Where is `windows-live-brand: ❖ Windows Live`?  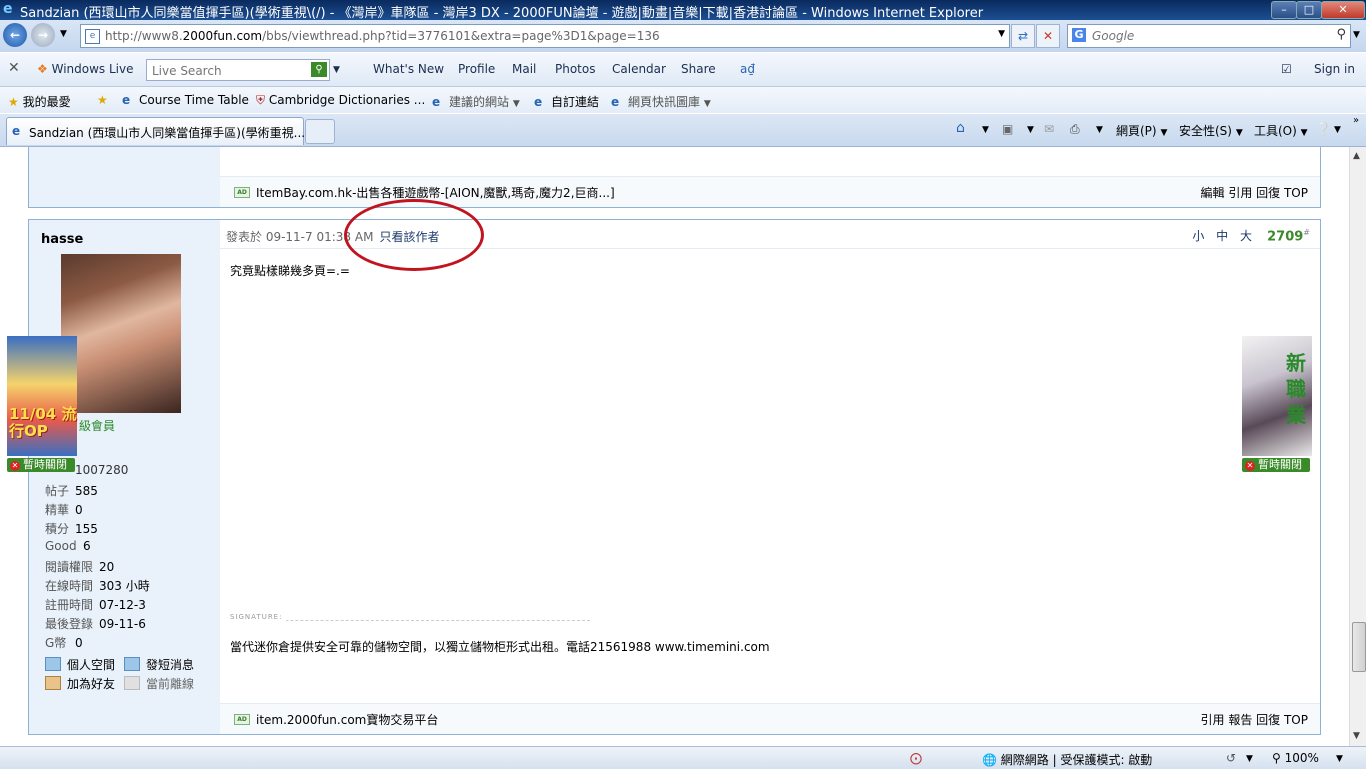 windows-live-brand: ❖ Windows Live is located at coordinates (85, 69).